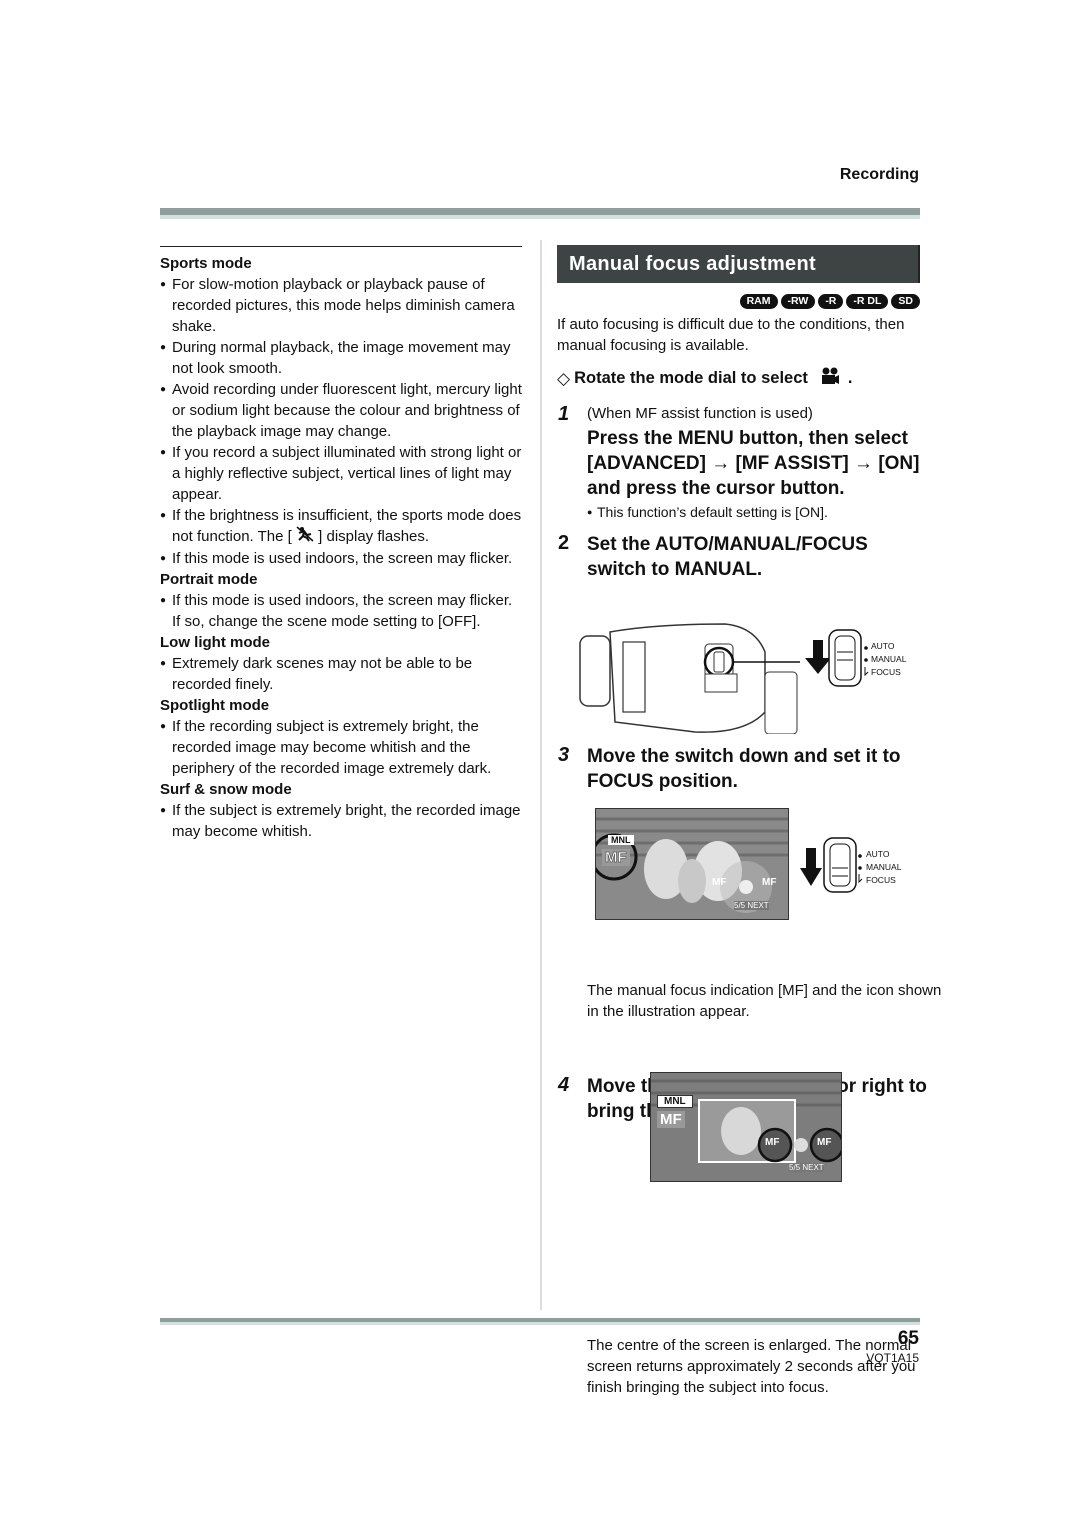 This screenshot has height=1526, width=1080. I want to click on step-number: 3, so click(564, 755).